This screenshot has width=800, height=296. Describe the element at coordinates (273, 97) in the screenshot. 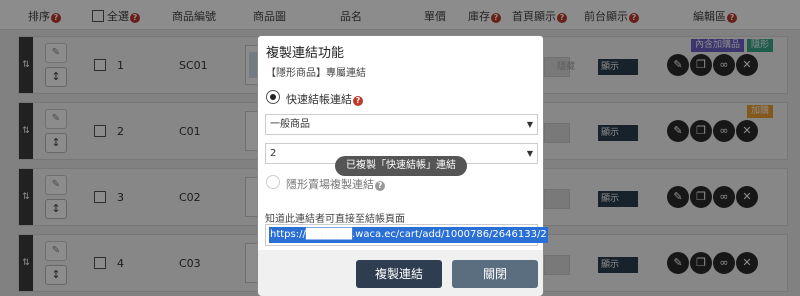

I see `quick-checkout-radio` at that location.